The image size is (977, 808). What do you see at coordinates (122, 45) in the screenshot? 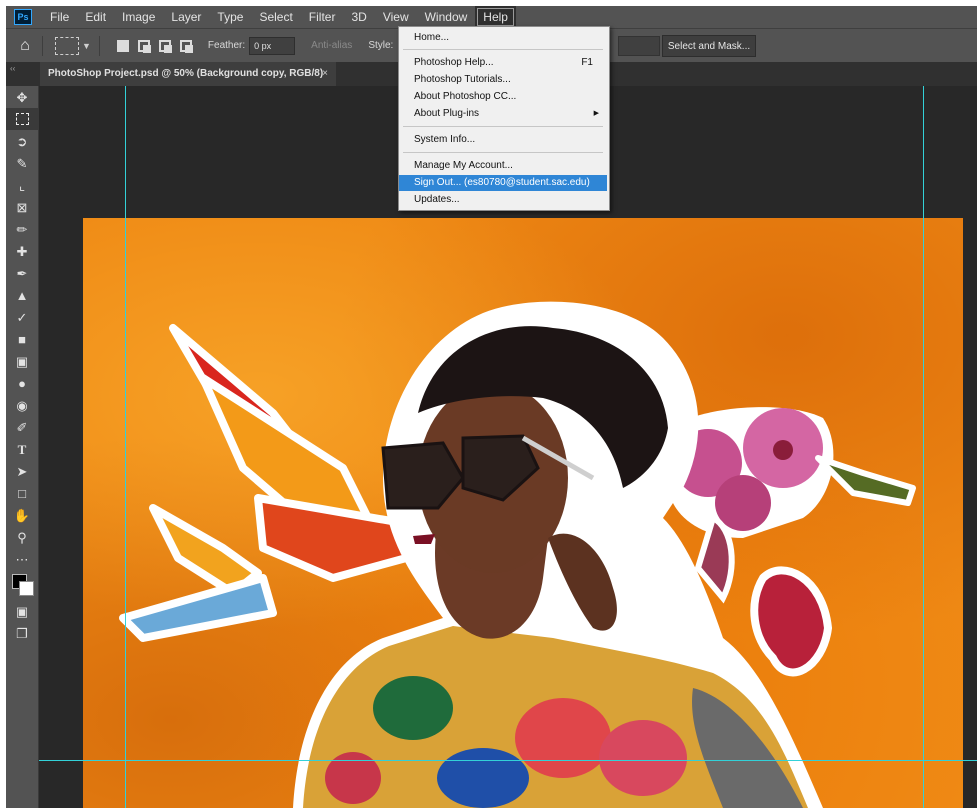
I see `new-selection-icon` at bounding box center [122, 45].